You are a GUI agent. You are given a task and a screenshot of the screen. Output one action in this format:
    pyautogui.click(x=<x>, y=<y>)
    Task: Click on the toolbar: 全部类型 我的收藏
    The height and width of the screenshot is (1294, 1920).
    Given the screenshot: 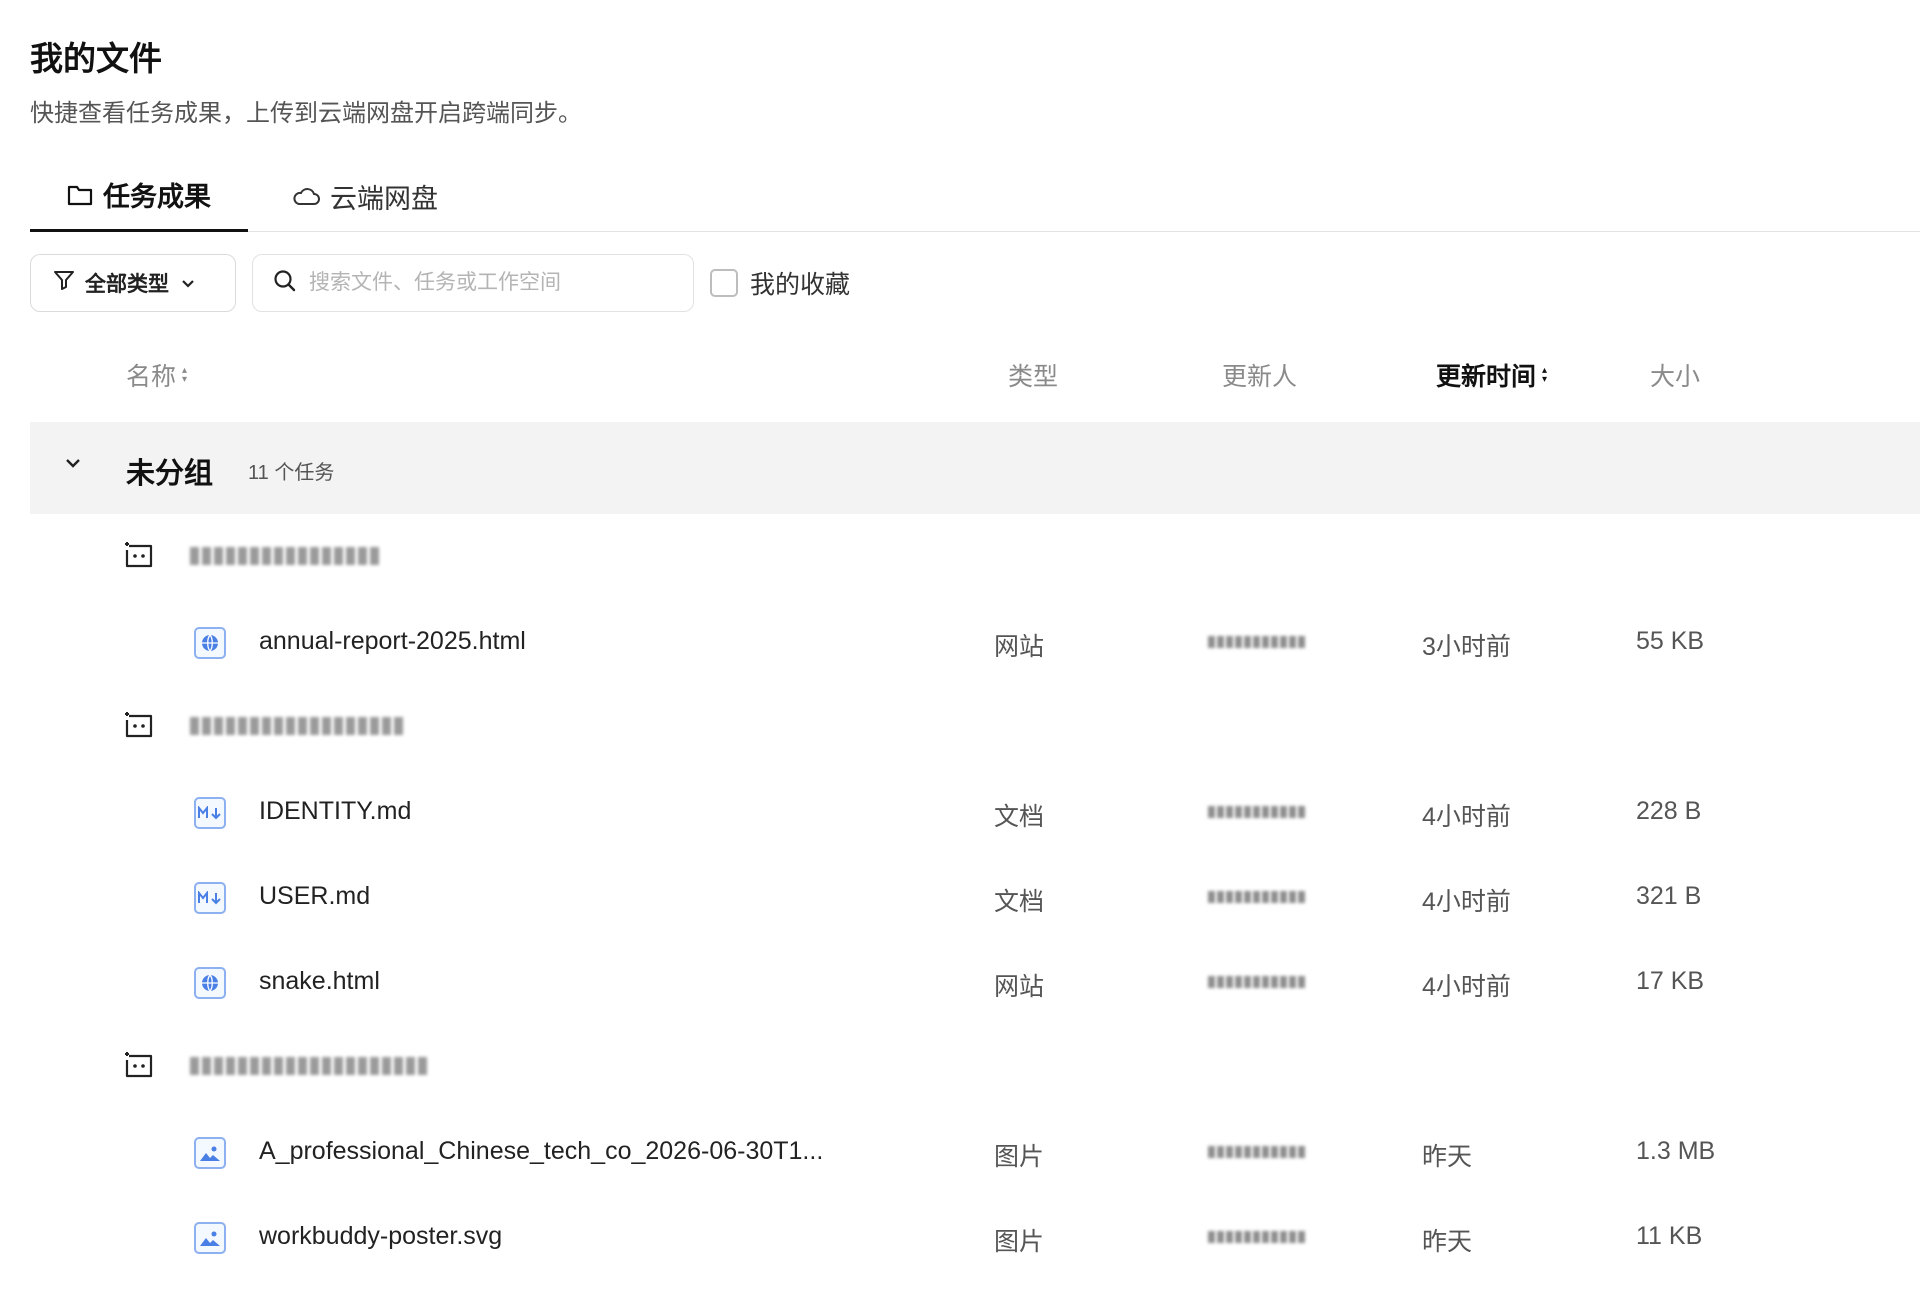 What is the action you would take?
    pyautogui.click(x=530, y=283)
    